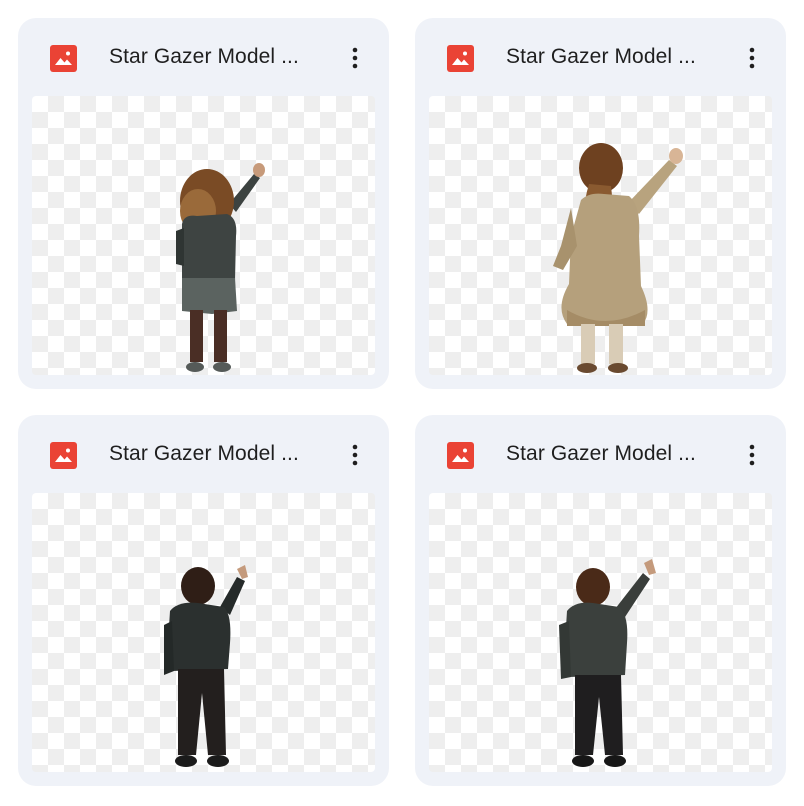 The width and height of the screenshot is (804, 806). What do you see at coordinates (607, 663) in the screenshot?
I see `boy-in-dark-jacket-figure` at bounding box center [607, 663].